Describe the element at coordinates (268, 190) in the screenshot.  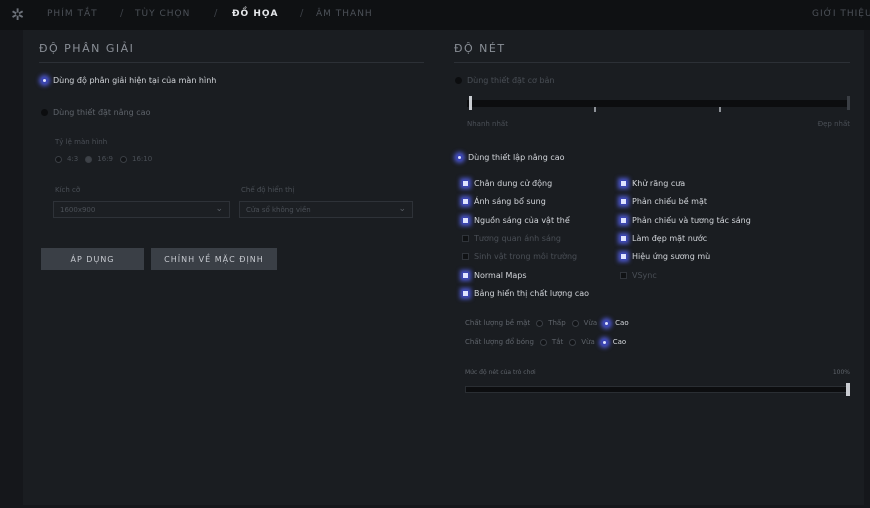
I see `display-mode-label: Chế độ hiển thị` at that location.